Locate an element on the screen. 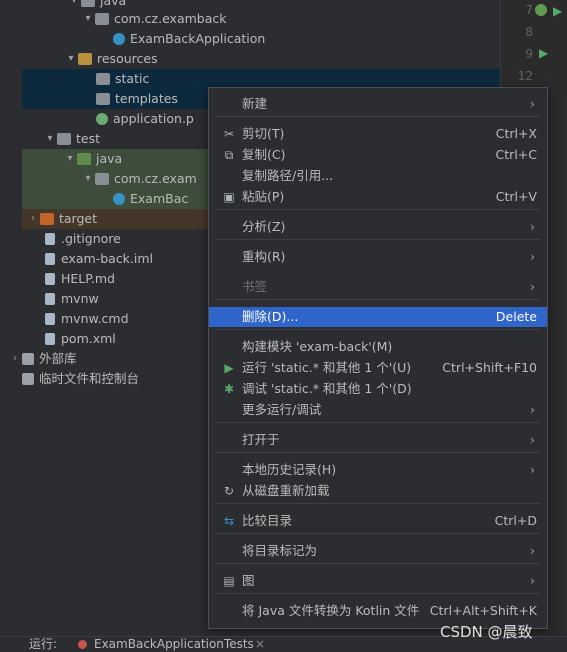  compare-icon: ⇆ is located at coordinates (229, 521).